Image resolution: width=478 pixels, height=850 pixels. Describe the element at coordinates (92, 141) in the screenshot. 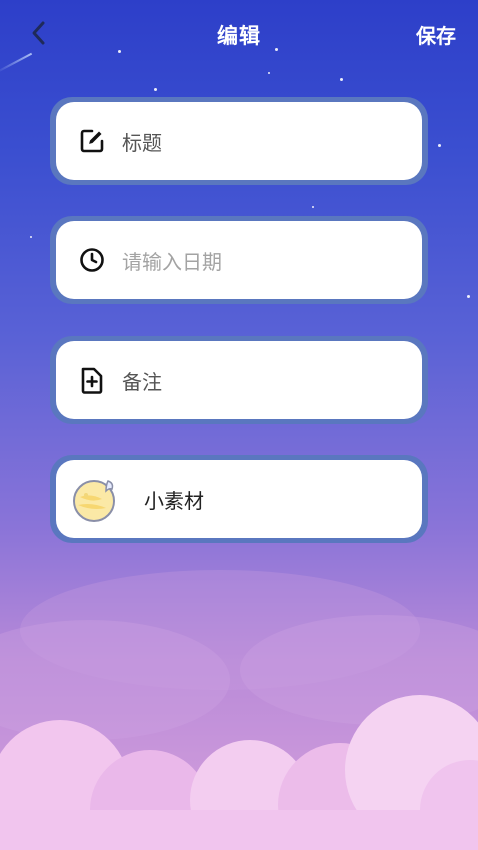

I see `edit-icon` at that location.